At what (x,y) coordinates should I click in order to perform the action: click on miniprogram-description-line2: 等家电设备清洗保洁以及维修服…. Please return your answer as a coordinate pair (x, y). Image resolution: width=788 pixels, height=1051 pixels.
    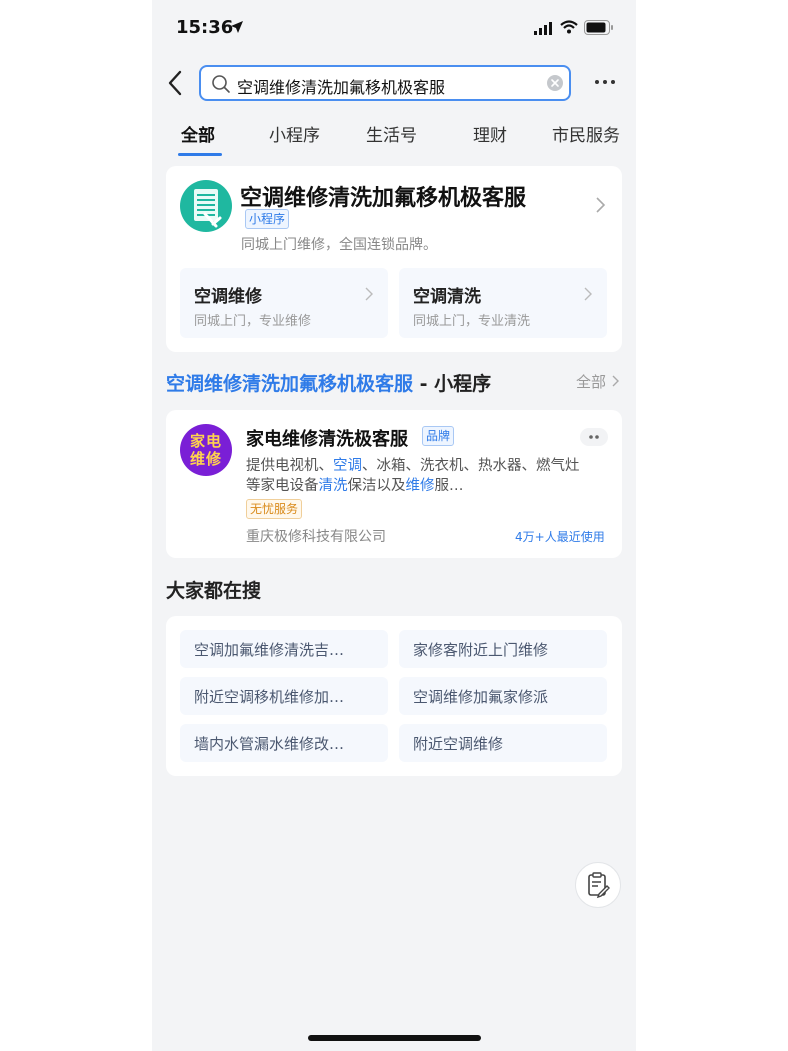
    Looking at the image, I should click on (355, 484).